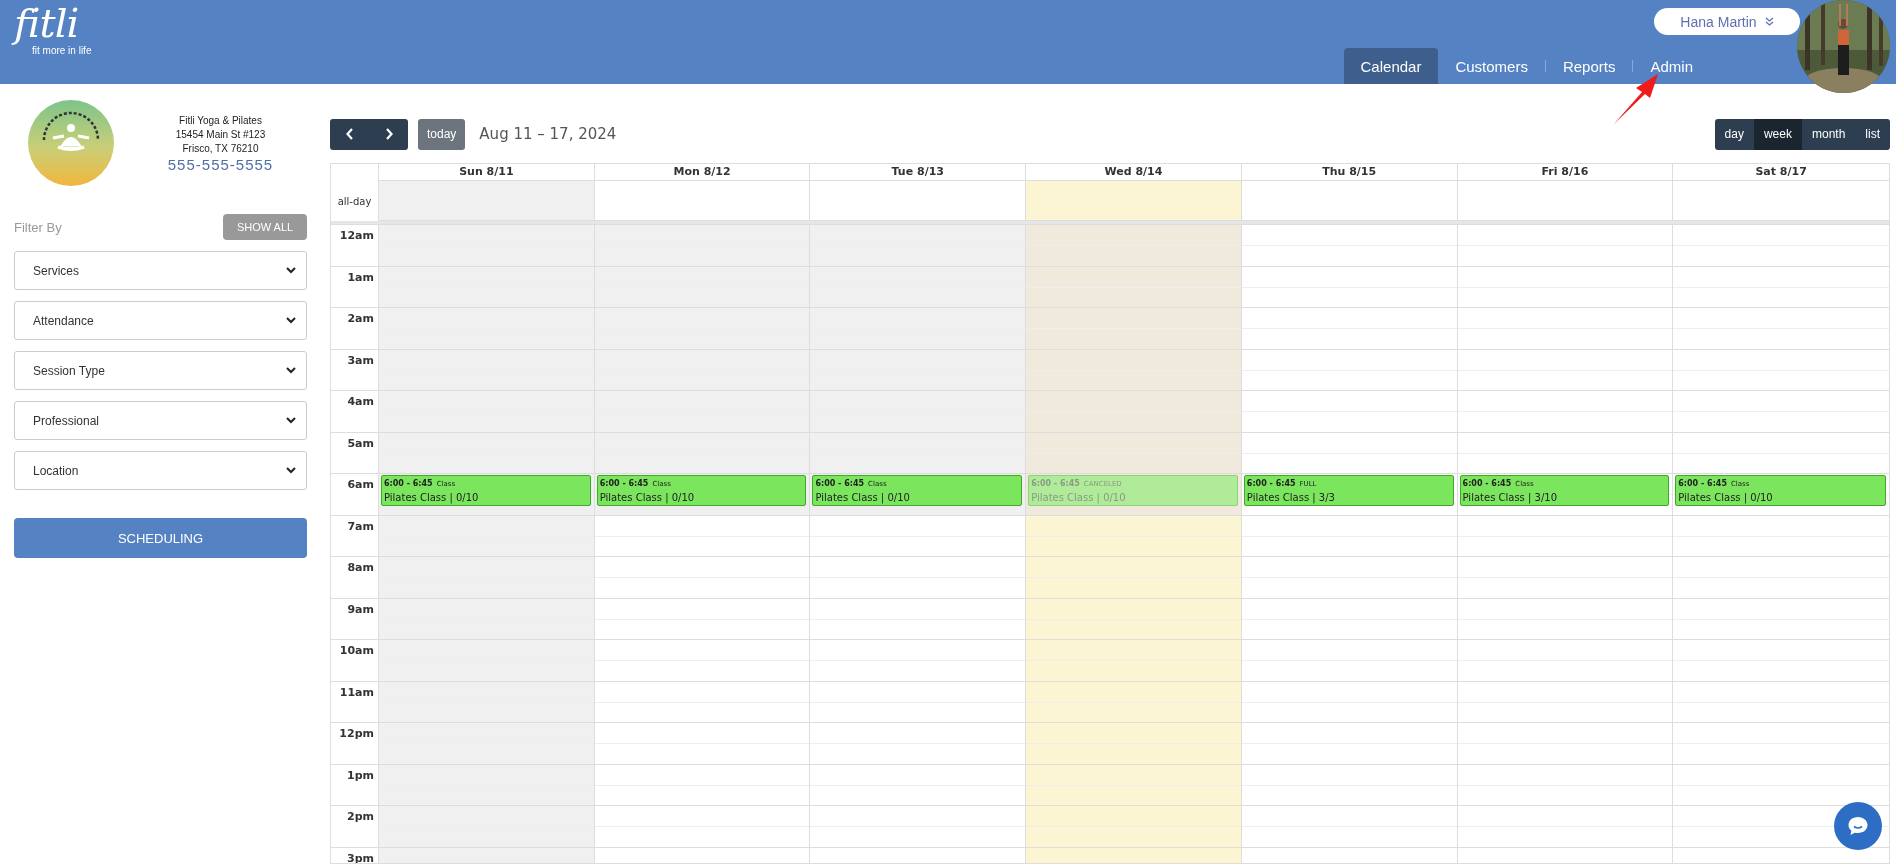  I want to click on date-range: Aug 11 – 17, 2024, so click(548, 134).